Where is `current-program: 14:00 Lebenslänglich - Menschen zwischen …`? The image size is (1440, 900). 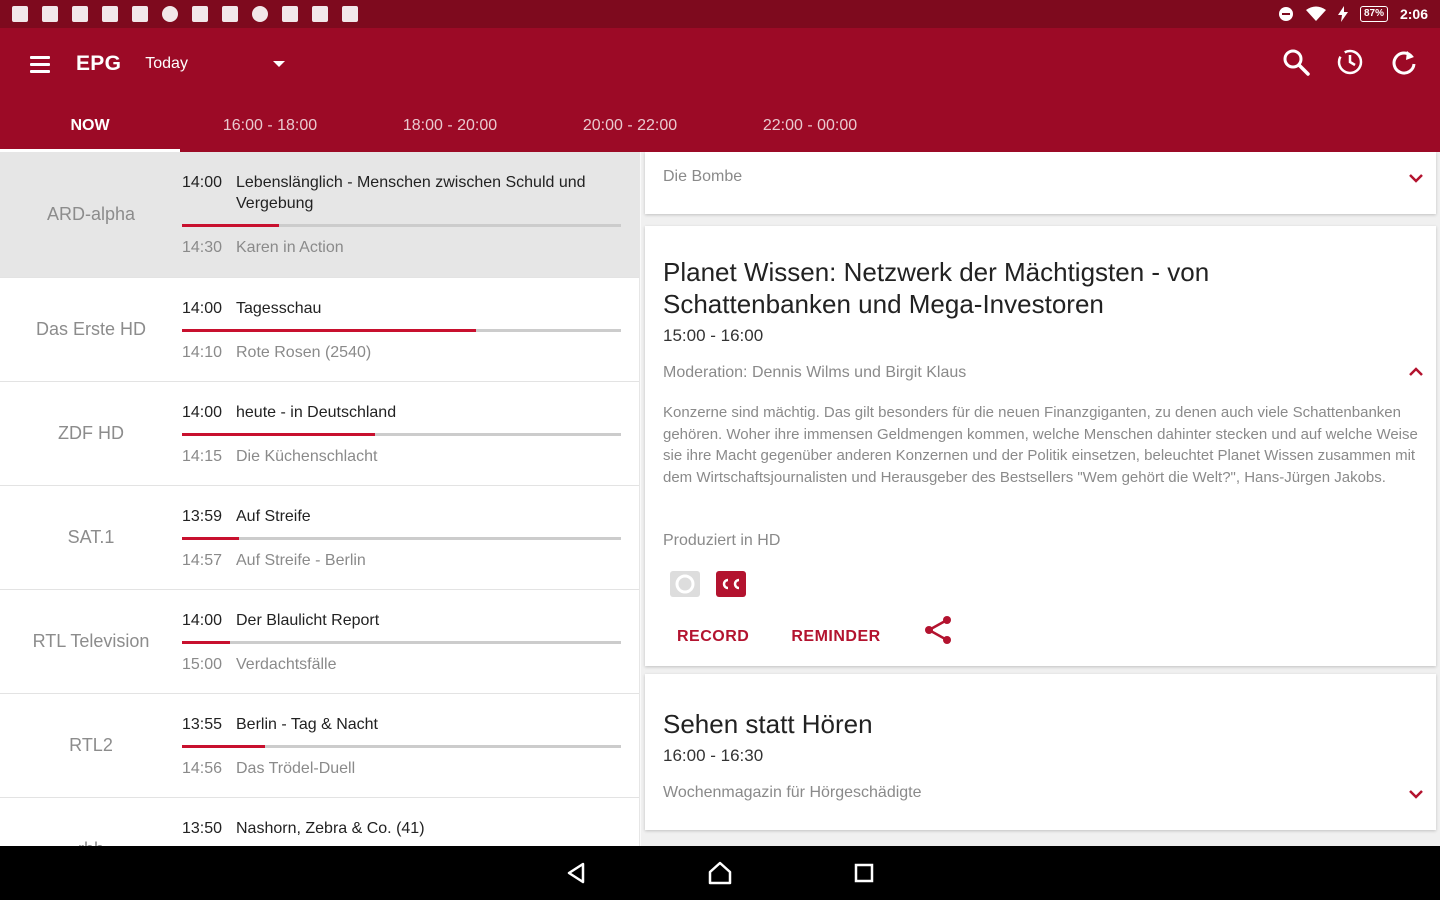 current-program: 14:00 Lebenslänglich - Menschen zwischen … is located at coordinates (401, 193).